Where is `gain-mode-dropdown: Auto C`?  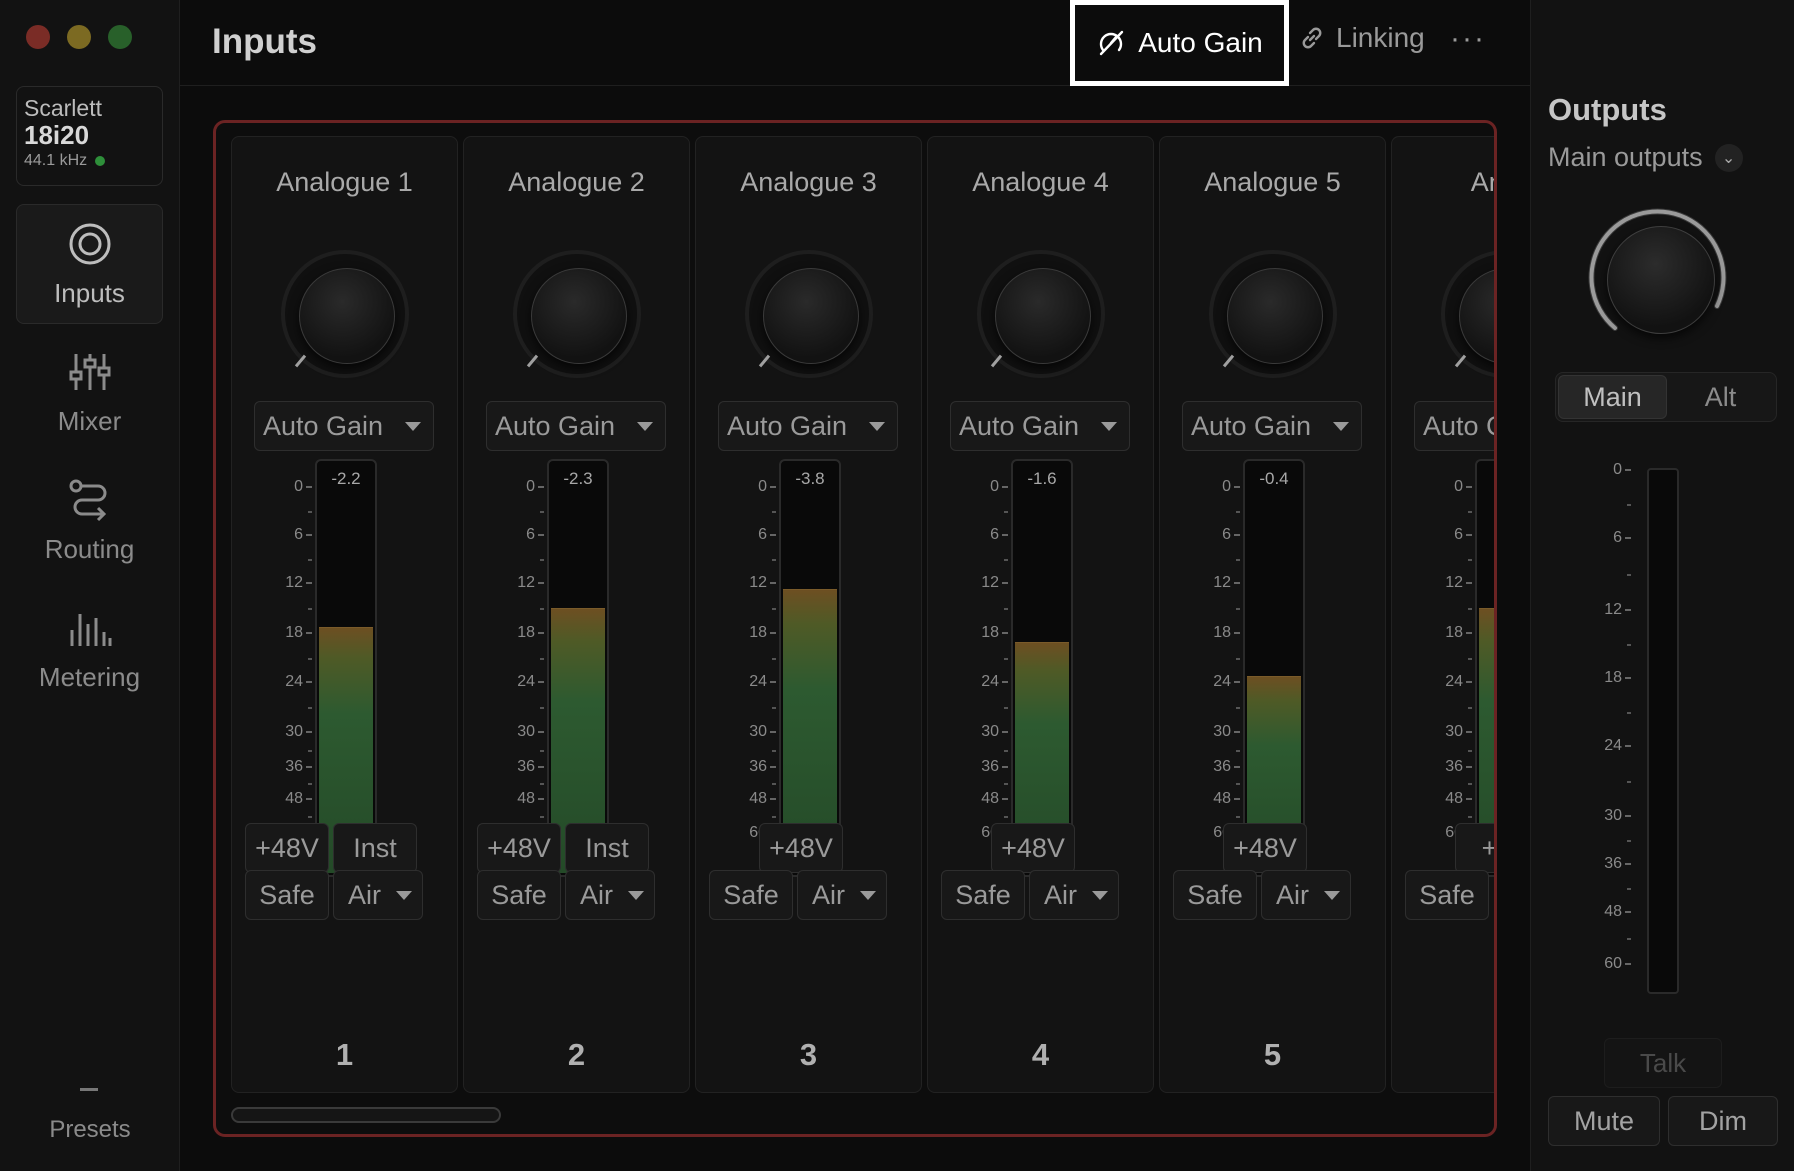 gain-mode-dropdown: Auto C is located at coordinates (1454, 426).